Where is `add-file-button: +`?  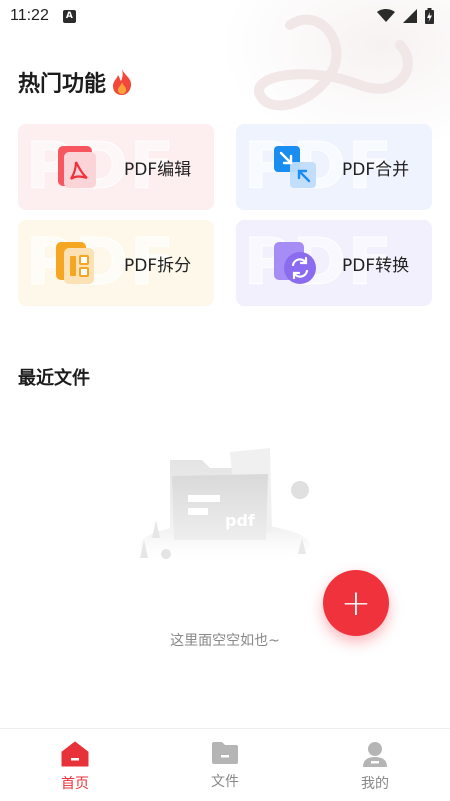
add-file-button: + is located at coordinates (356, 603).